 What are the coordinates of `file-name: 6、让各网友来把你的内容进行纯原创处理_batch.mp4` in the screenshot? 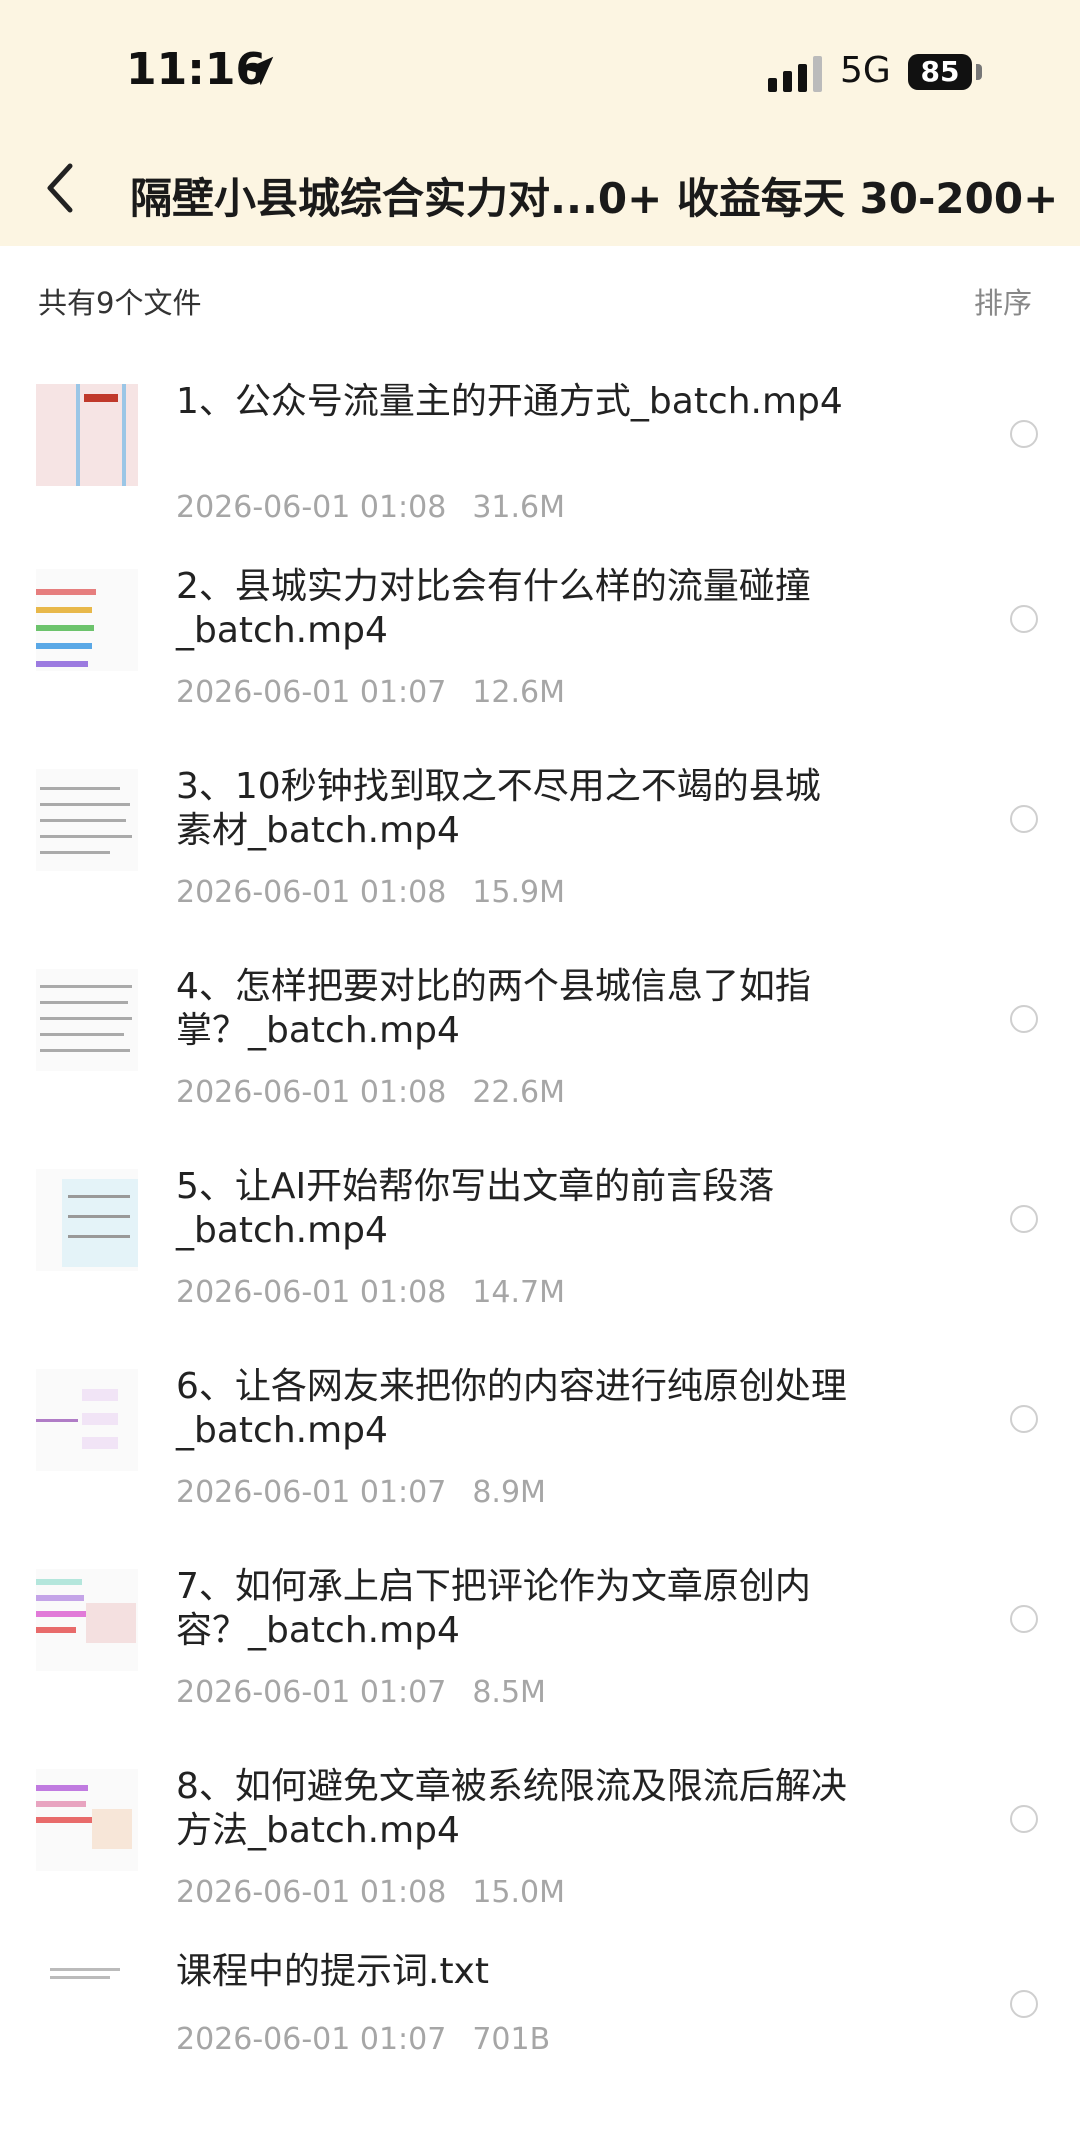 It's located at (511, 1408).